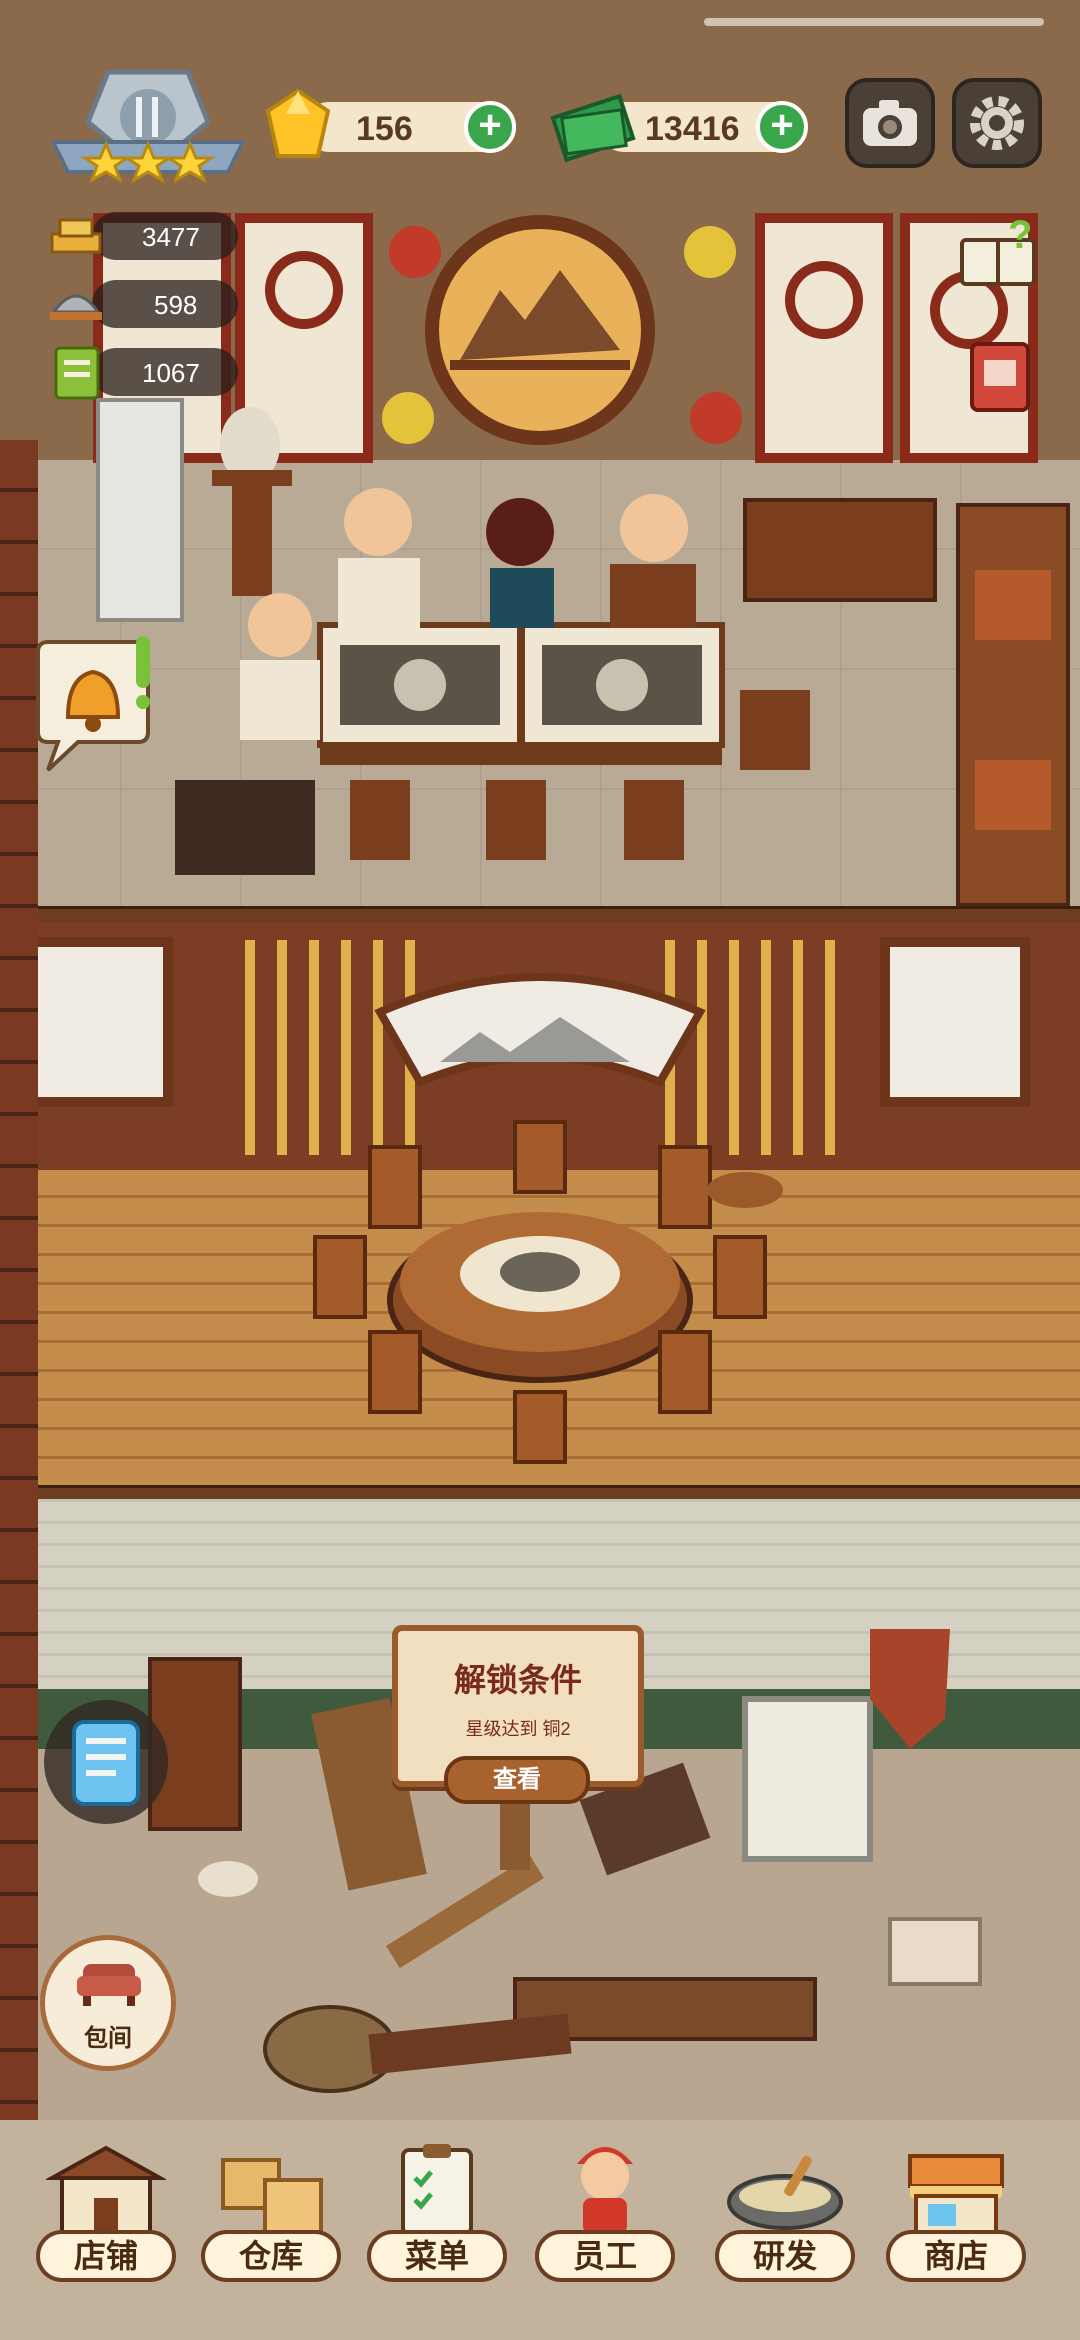 The image size is (1080, 2340). I want to click on view-unlock-button: 查看, so click(517, 1780).